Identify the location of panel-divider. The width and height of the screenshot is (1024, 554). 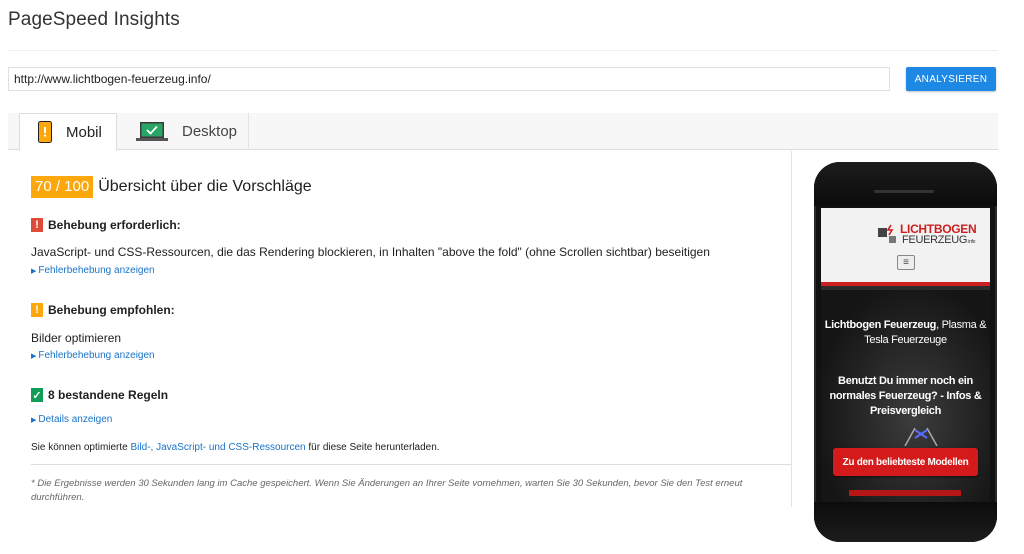
(791, 329).